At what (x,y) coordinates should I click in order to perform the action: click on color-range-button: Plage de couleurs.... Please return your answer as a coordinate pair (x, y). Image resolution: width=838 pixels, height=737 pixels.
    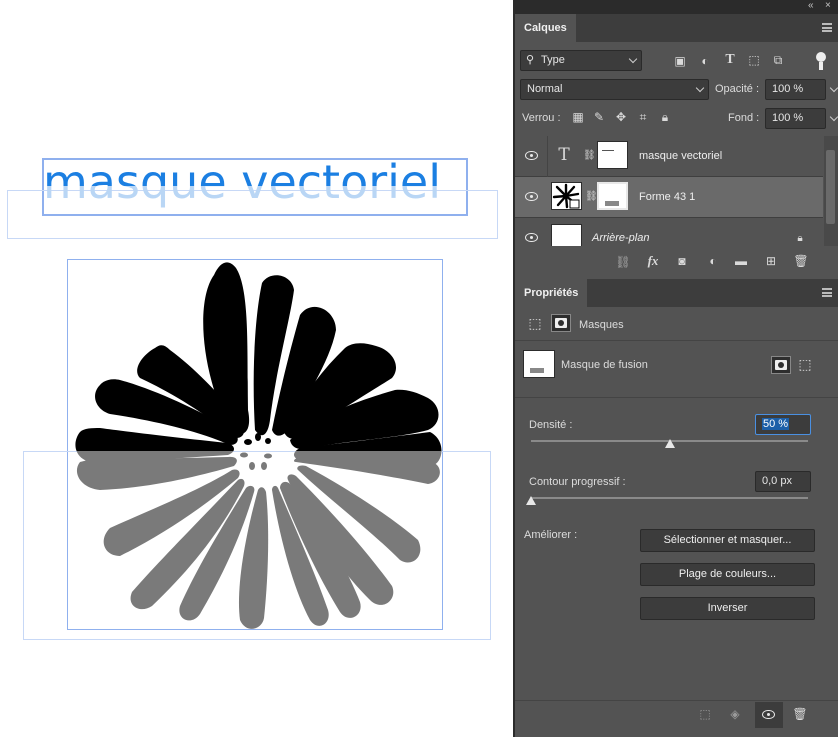
    Looking at the image, I should click on (727, 574).